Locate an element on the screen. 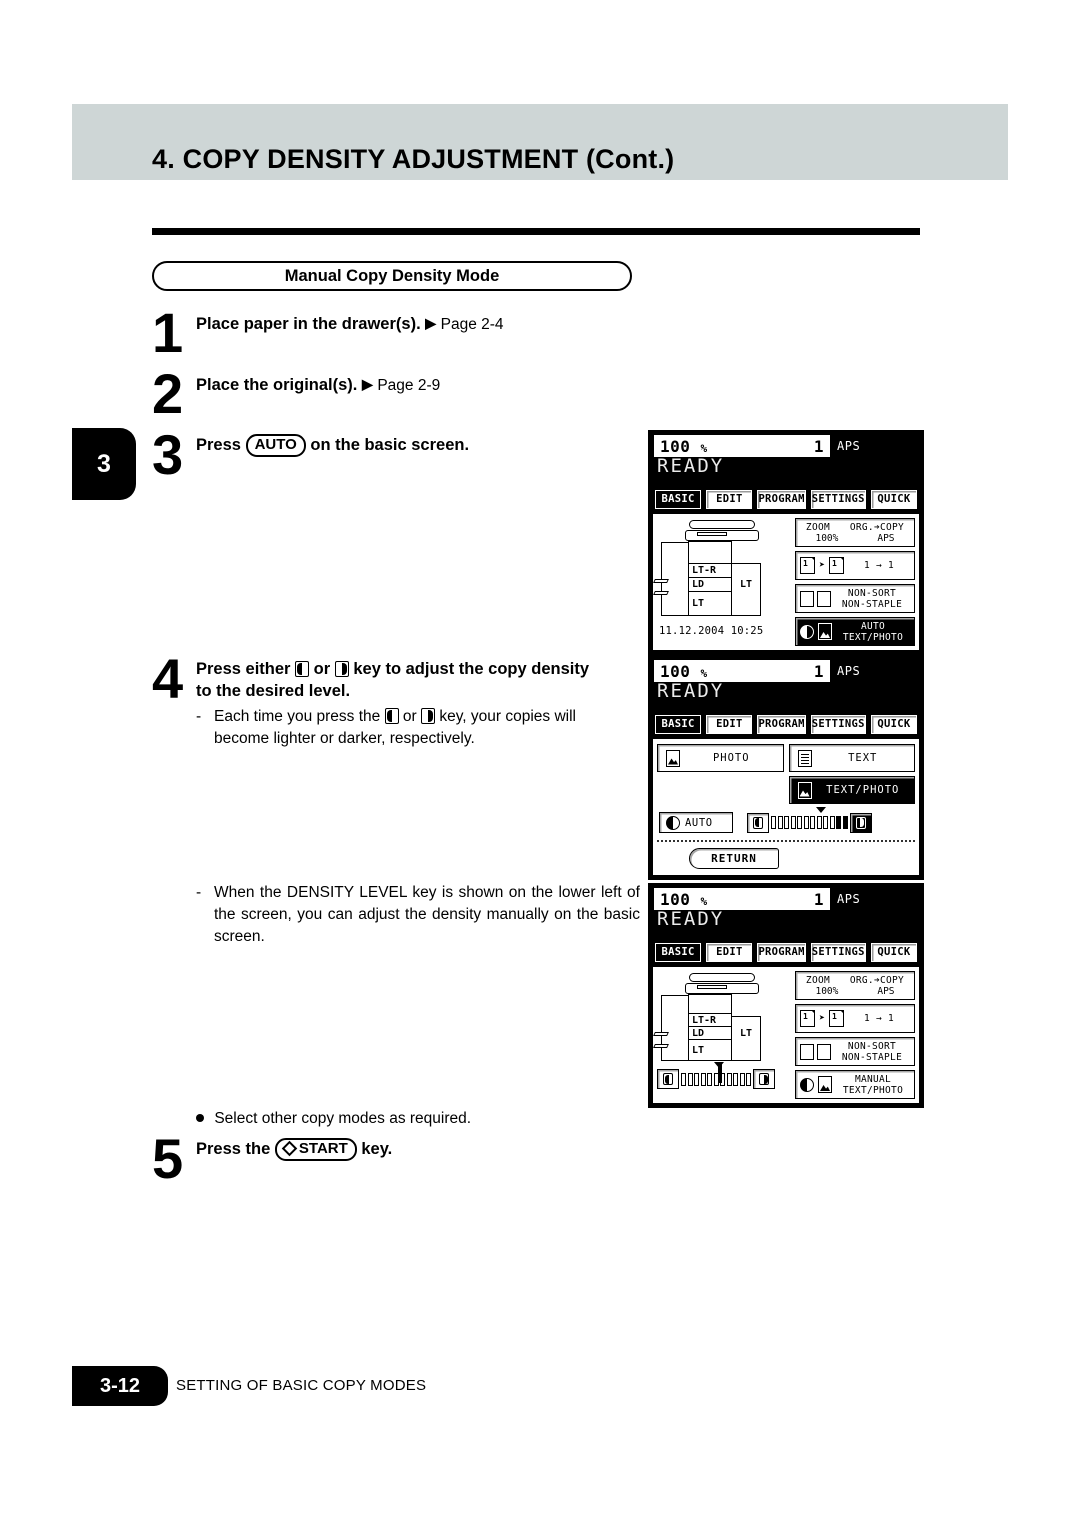 The width and height of the screenshot is (1080, 1528). lcd-status-bar: 100 % 1 APS READY is located at coordinates (786, 458).